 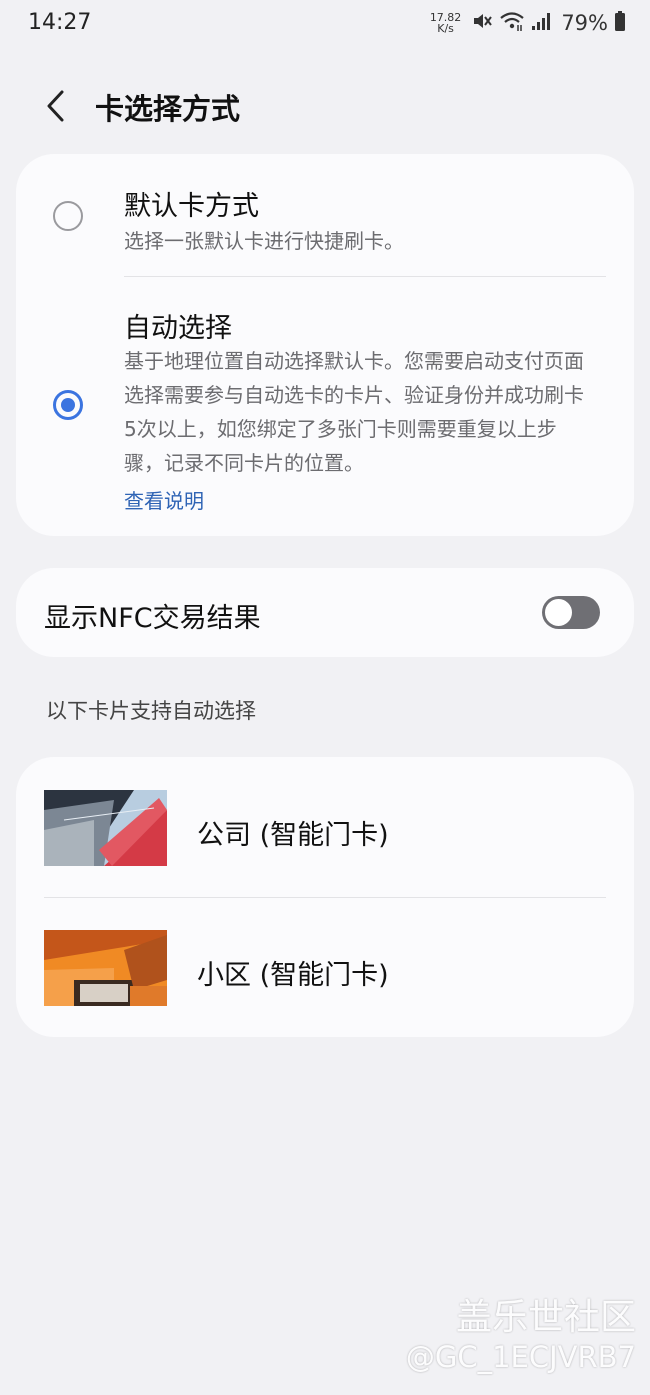 I want to click on app-bar: 卡选择方式, so click(x=325, y=106).